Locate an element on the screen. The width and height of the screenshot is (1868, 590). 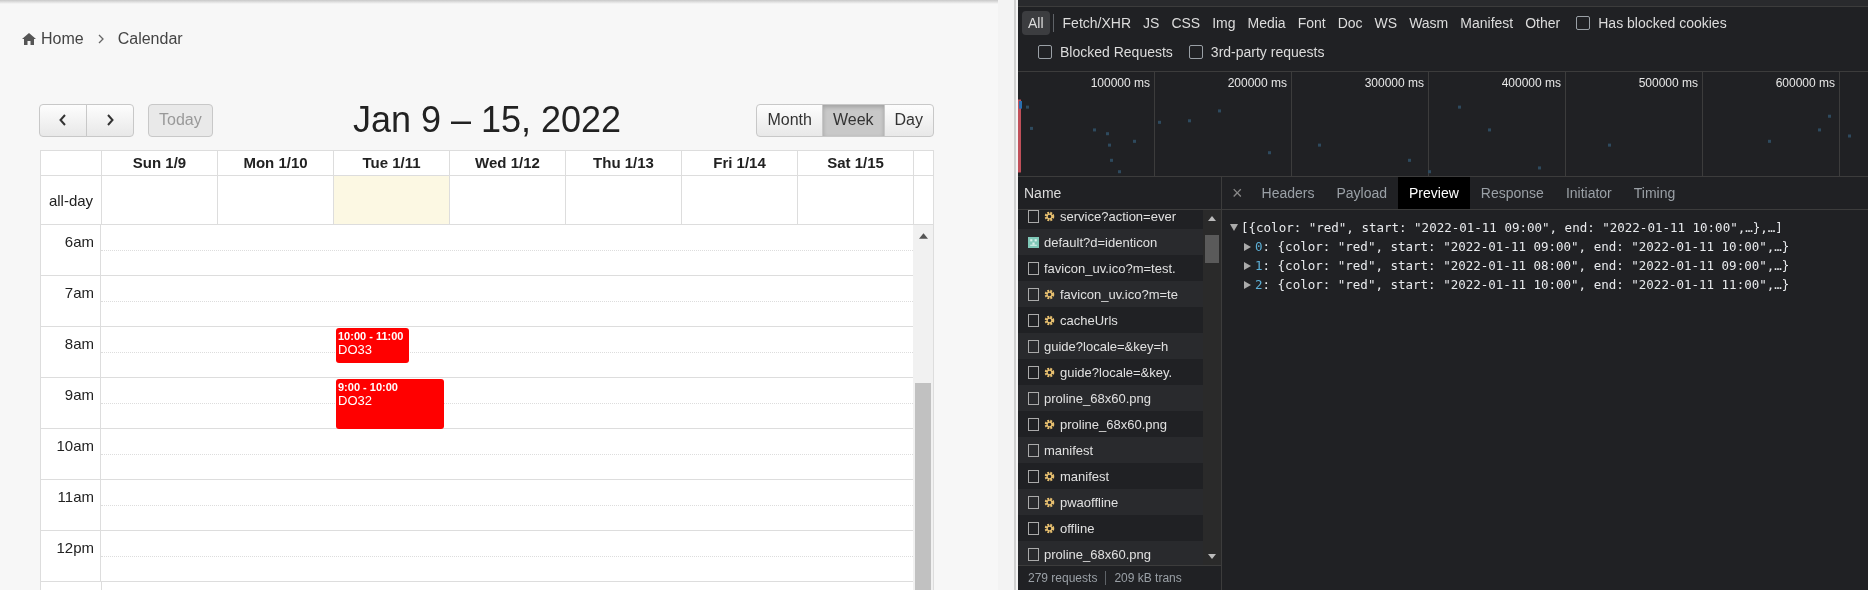
filter-chip: Doc is located at coordinates (1350, 23).